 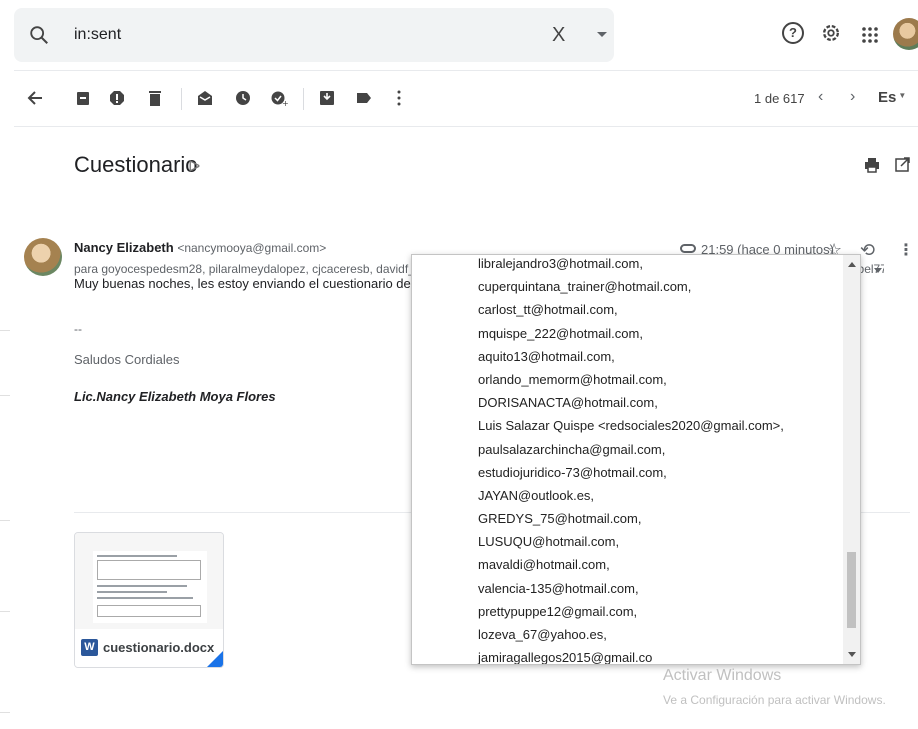 I want to click on autocomplete-item: prettypuppe12@gmail.com,, so click(x=631, y=611).